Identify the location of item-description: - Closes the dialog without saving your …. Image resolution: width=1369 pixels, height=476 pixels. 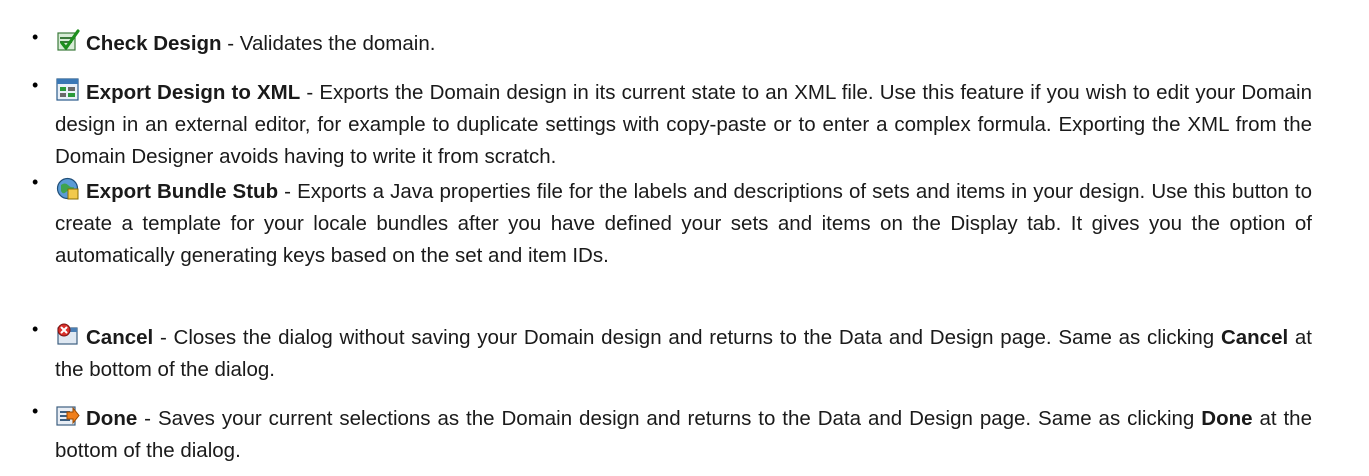
(687, 337).